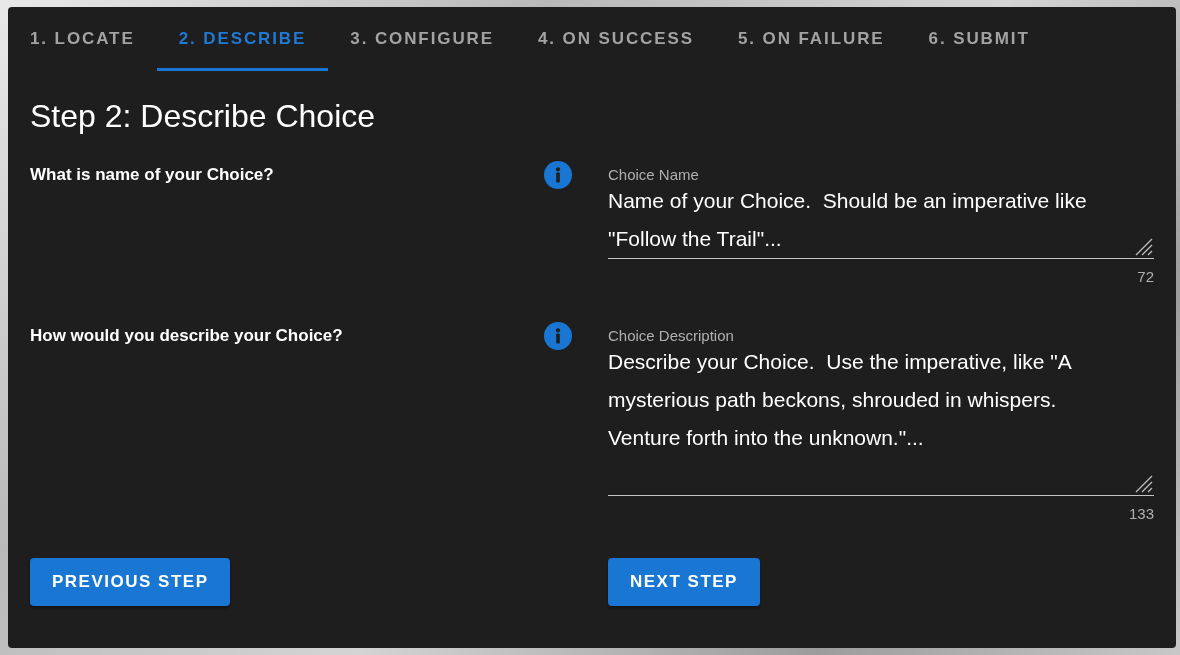  What do you see at coordinates (654, 175) in the screenshot?
I see `field-label: Choice Name` at bounding box center [654, 175].